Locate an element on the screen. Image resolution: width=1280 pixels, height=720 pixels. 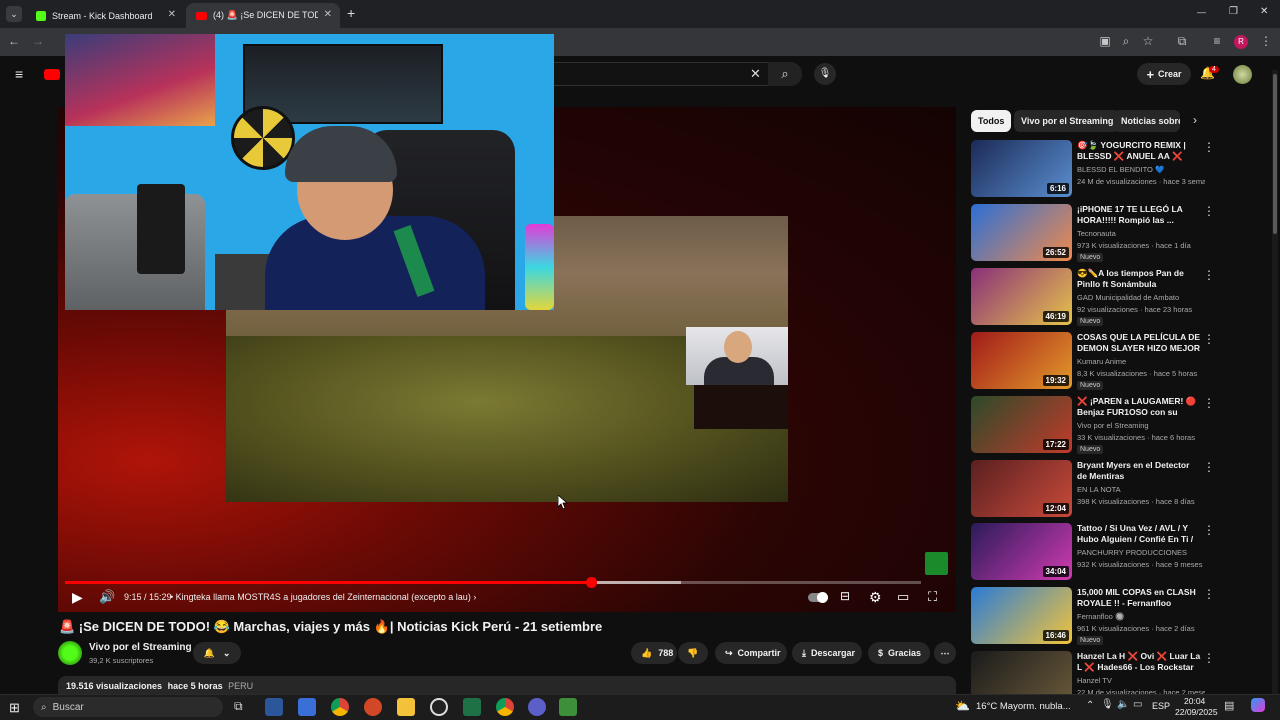
progress-bar is located at coordinates (493, 582).